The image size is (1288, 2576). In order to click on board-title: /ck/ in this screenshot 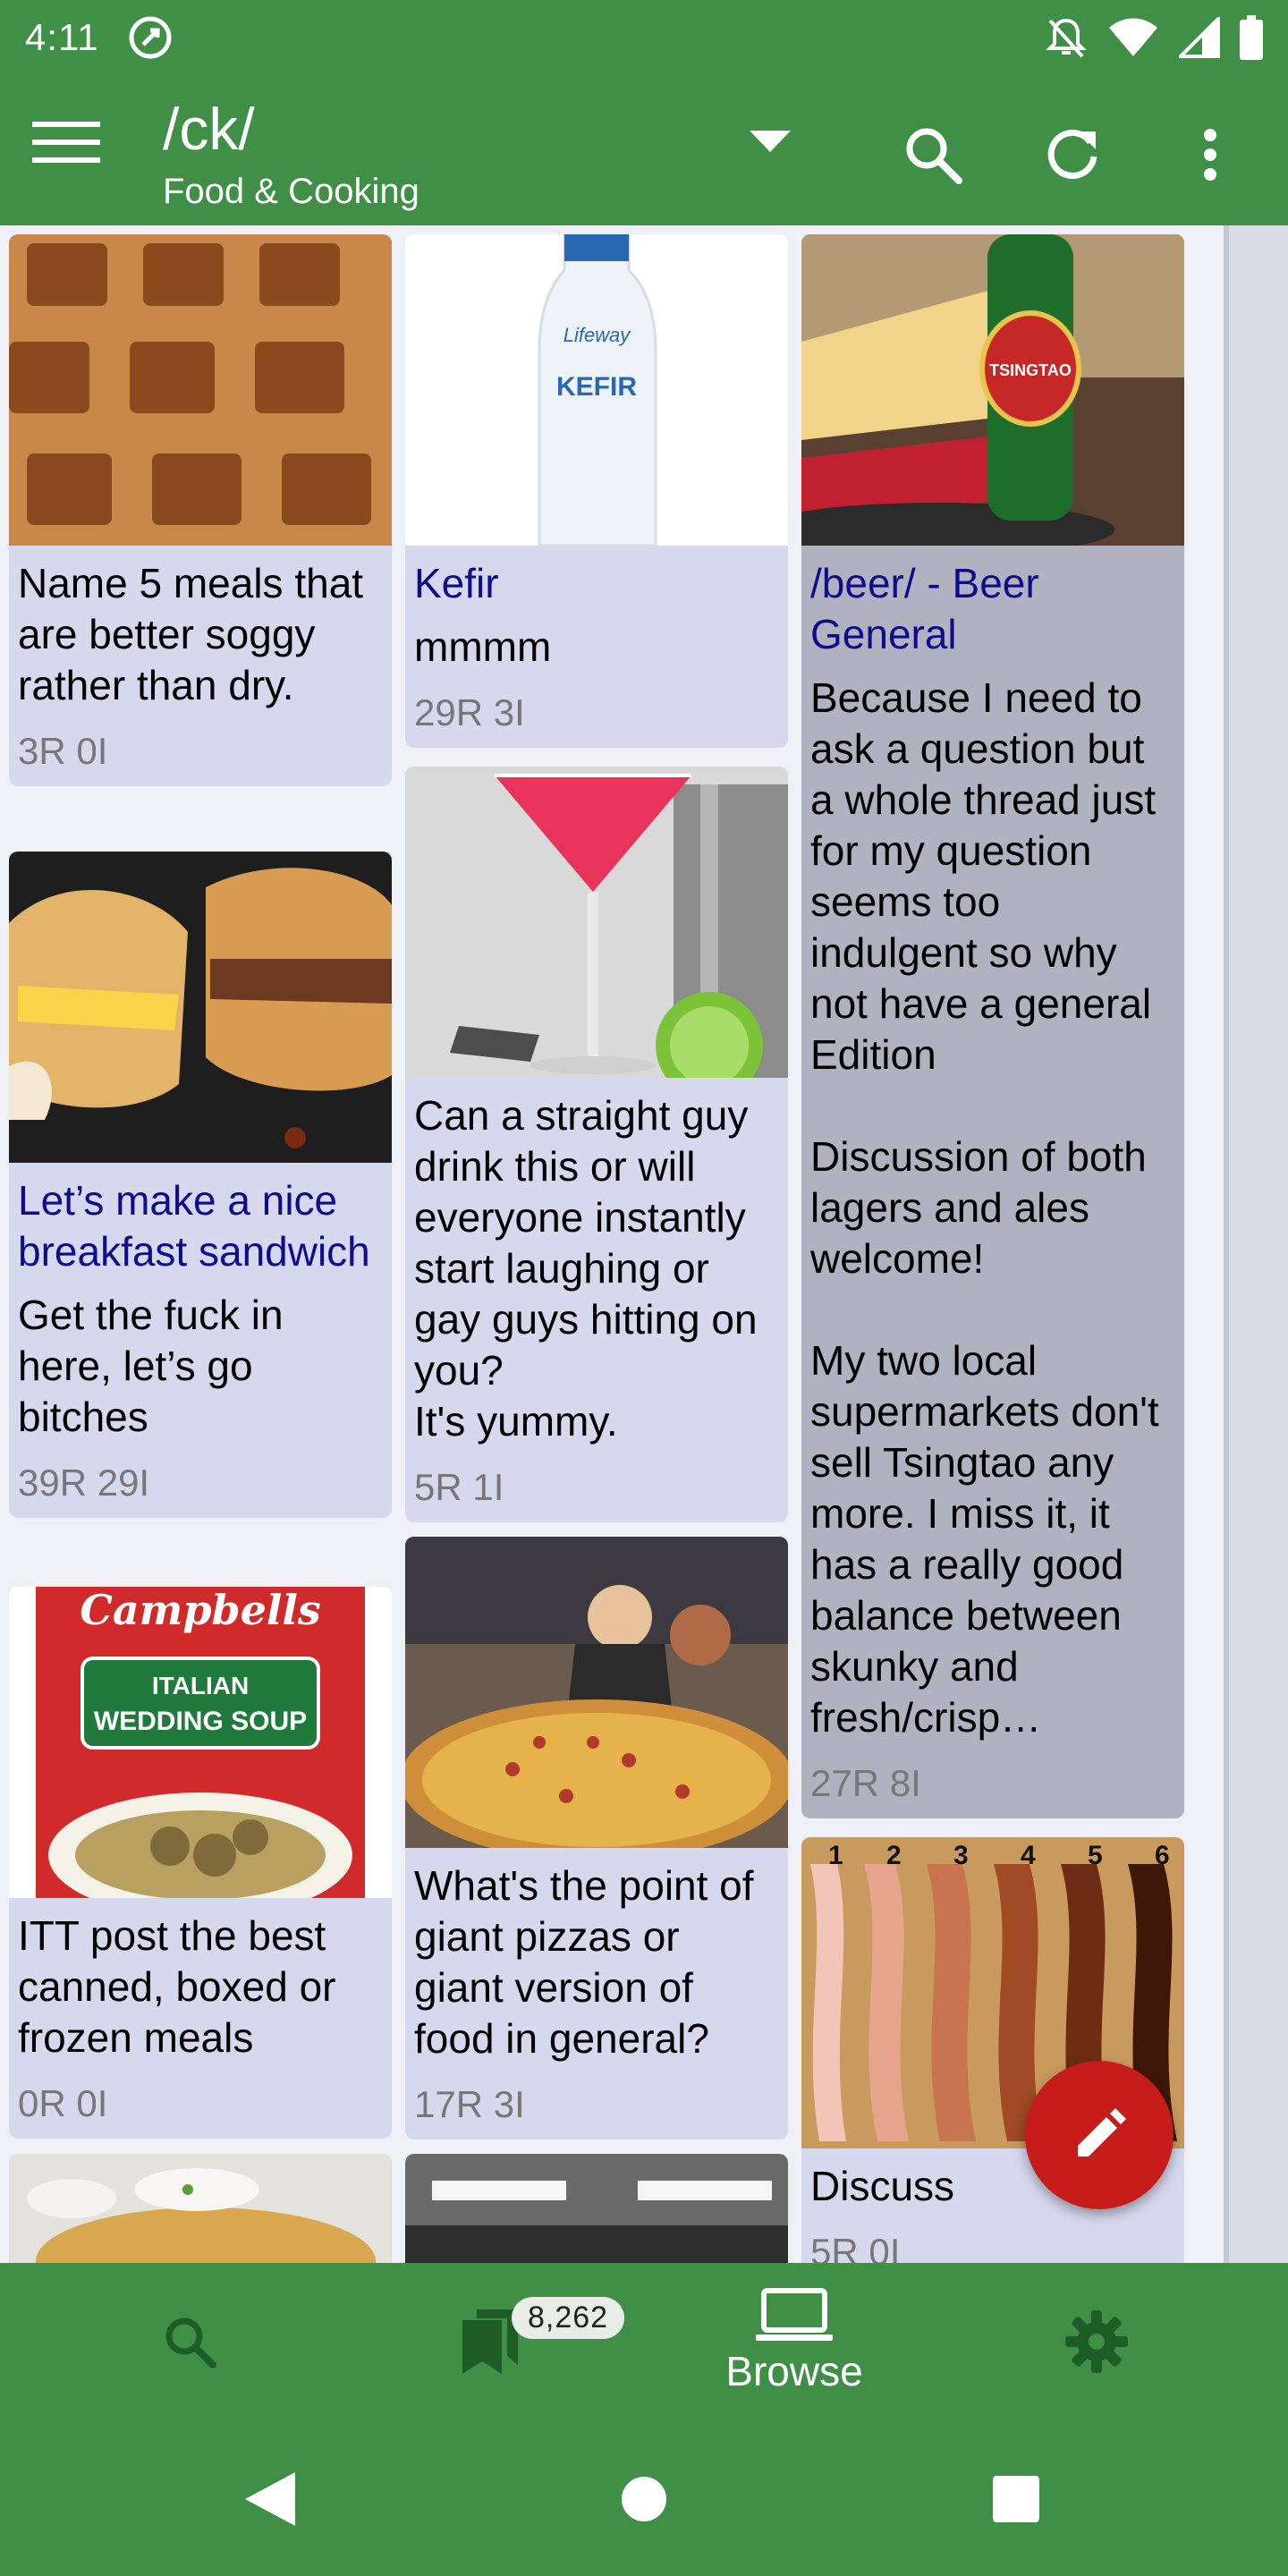, I will do `click(209, 129)`.